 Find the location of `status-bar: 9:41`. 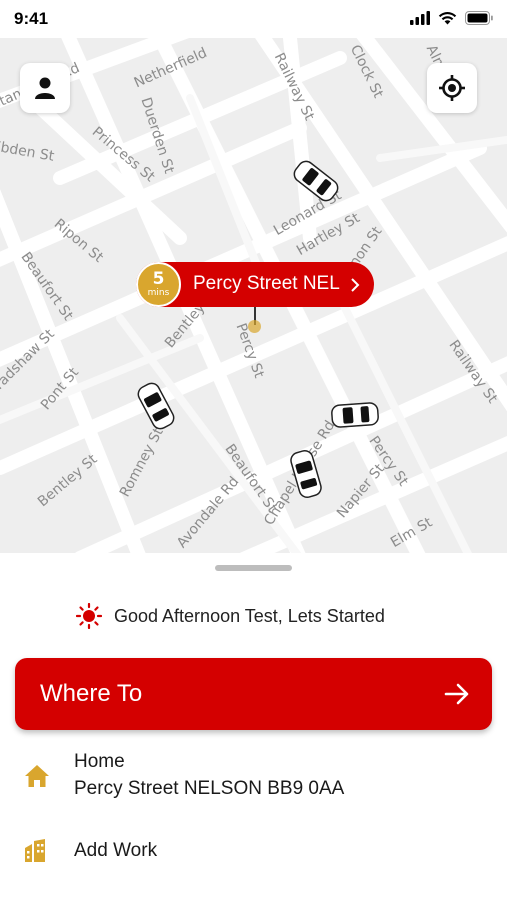

status-bar: 9:41 is located at coordinates (253, 19).